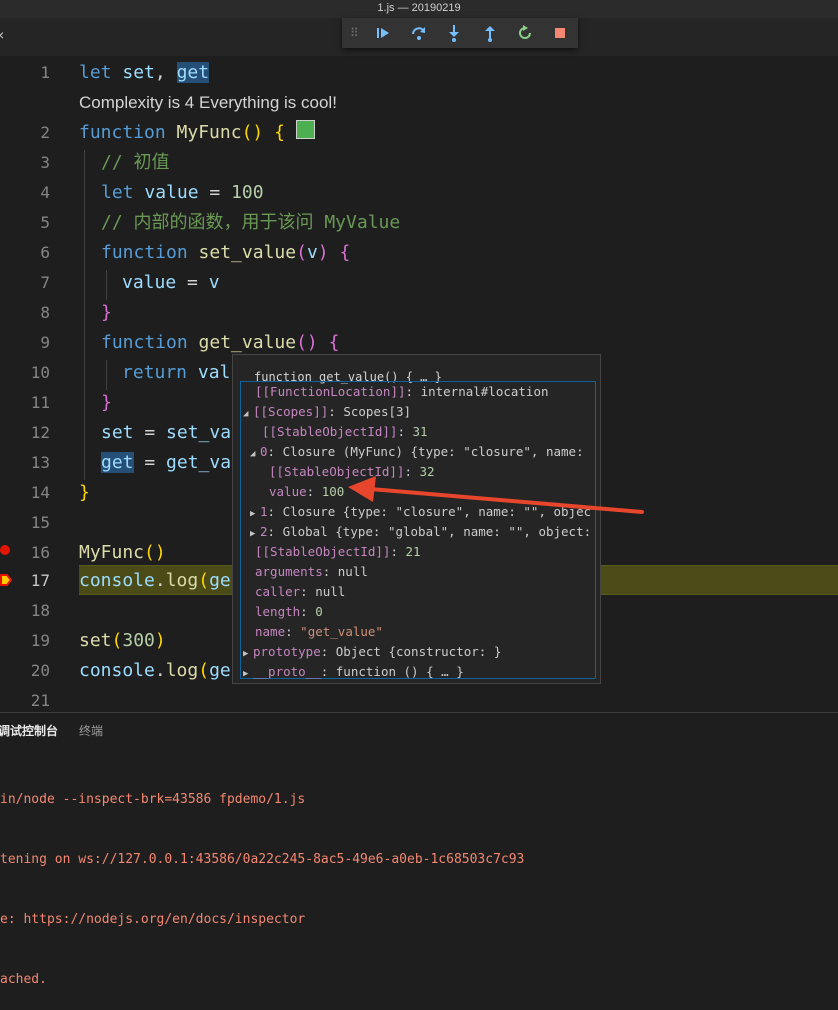  I want to click on console-line: e: https://nodejs.org/en/docs/inspector, so click(153, 919).